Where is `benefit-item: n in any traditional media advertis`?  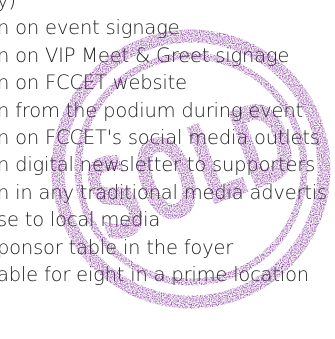
benefit-item: n in any traditional media advertis is located at coordinates (163, 192).